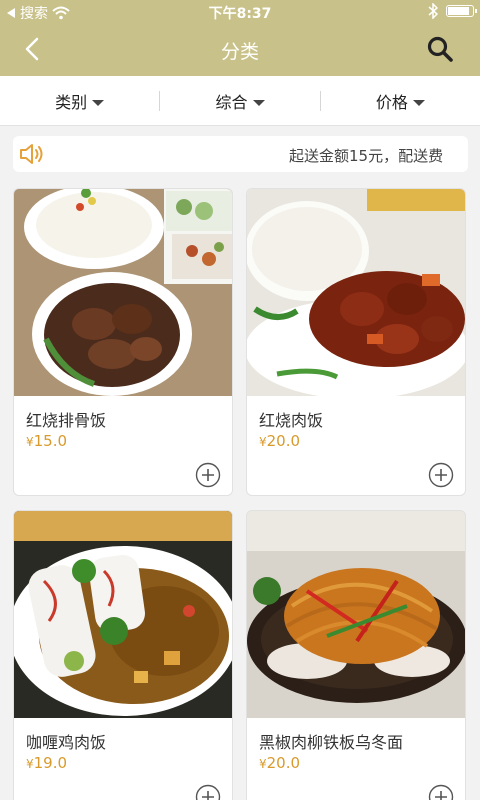  What do you see at coordinates (291, 420) in the screenshot?
I see `dish-name: 红烧肉饭` at bounding box center [291, 420].